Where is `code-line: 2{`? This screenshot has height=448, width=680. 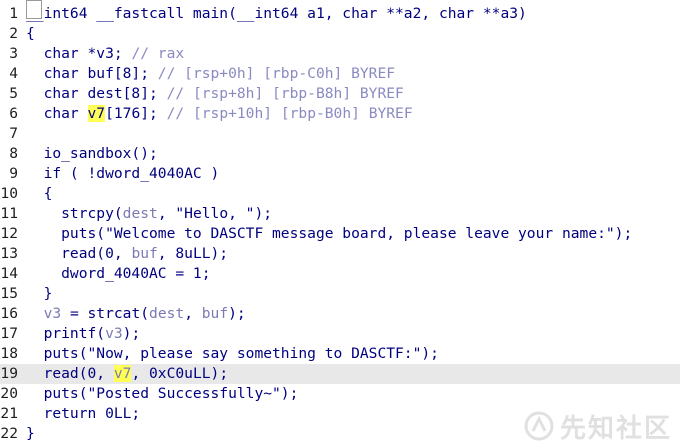
code-line: 2{ is located at coordinates (340, 34).